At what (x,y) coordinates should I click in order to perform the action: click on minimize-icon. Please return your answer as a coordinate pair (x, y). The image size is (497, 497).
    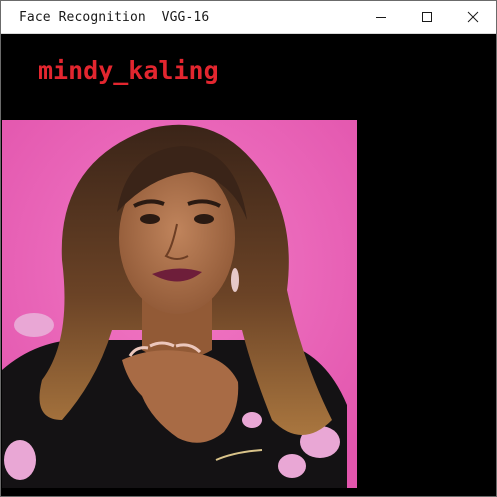
    Looking at the image, I should click on (381, 17).